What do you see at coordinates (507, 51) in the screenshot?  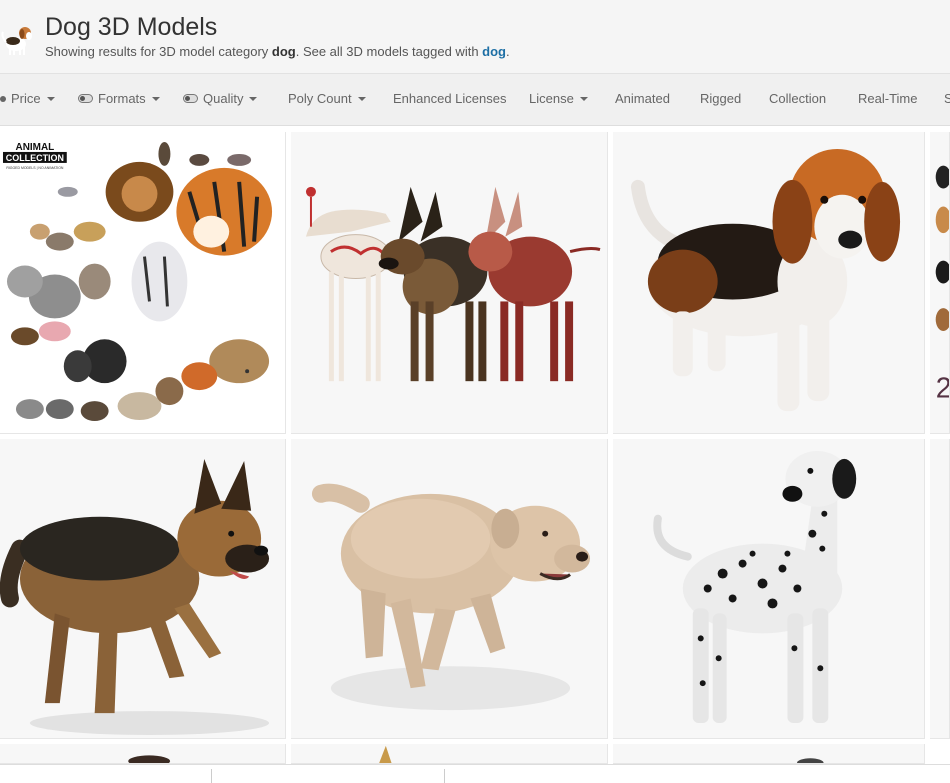 I see `subtitle-suffix: .` at bounding box center [507, 51].